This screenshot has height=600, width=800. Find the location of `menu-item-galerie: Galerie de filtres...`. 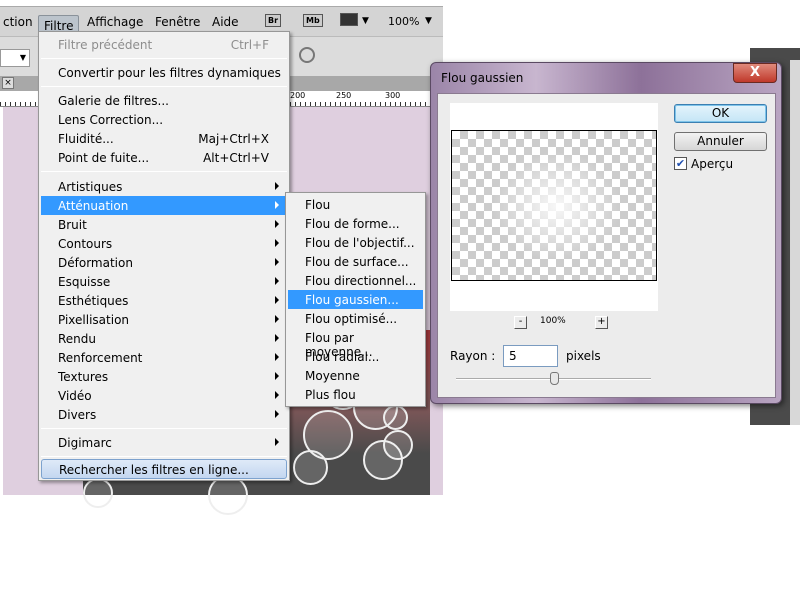

menu-item-galerie: Galerie de filtres... is located at coordinates (164, 100).